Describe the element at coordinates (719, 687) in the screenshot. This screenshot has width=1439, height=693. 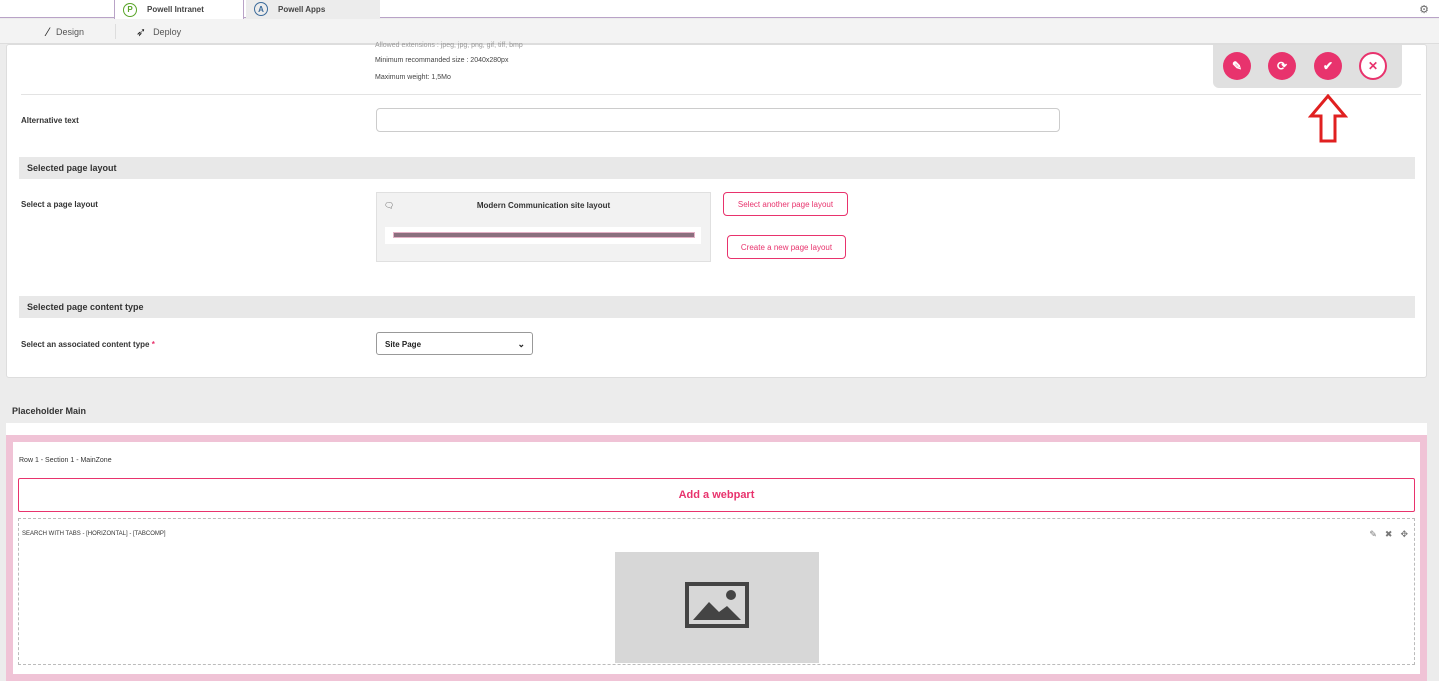
I see `page-bottom` at that location.